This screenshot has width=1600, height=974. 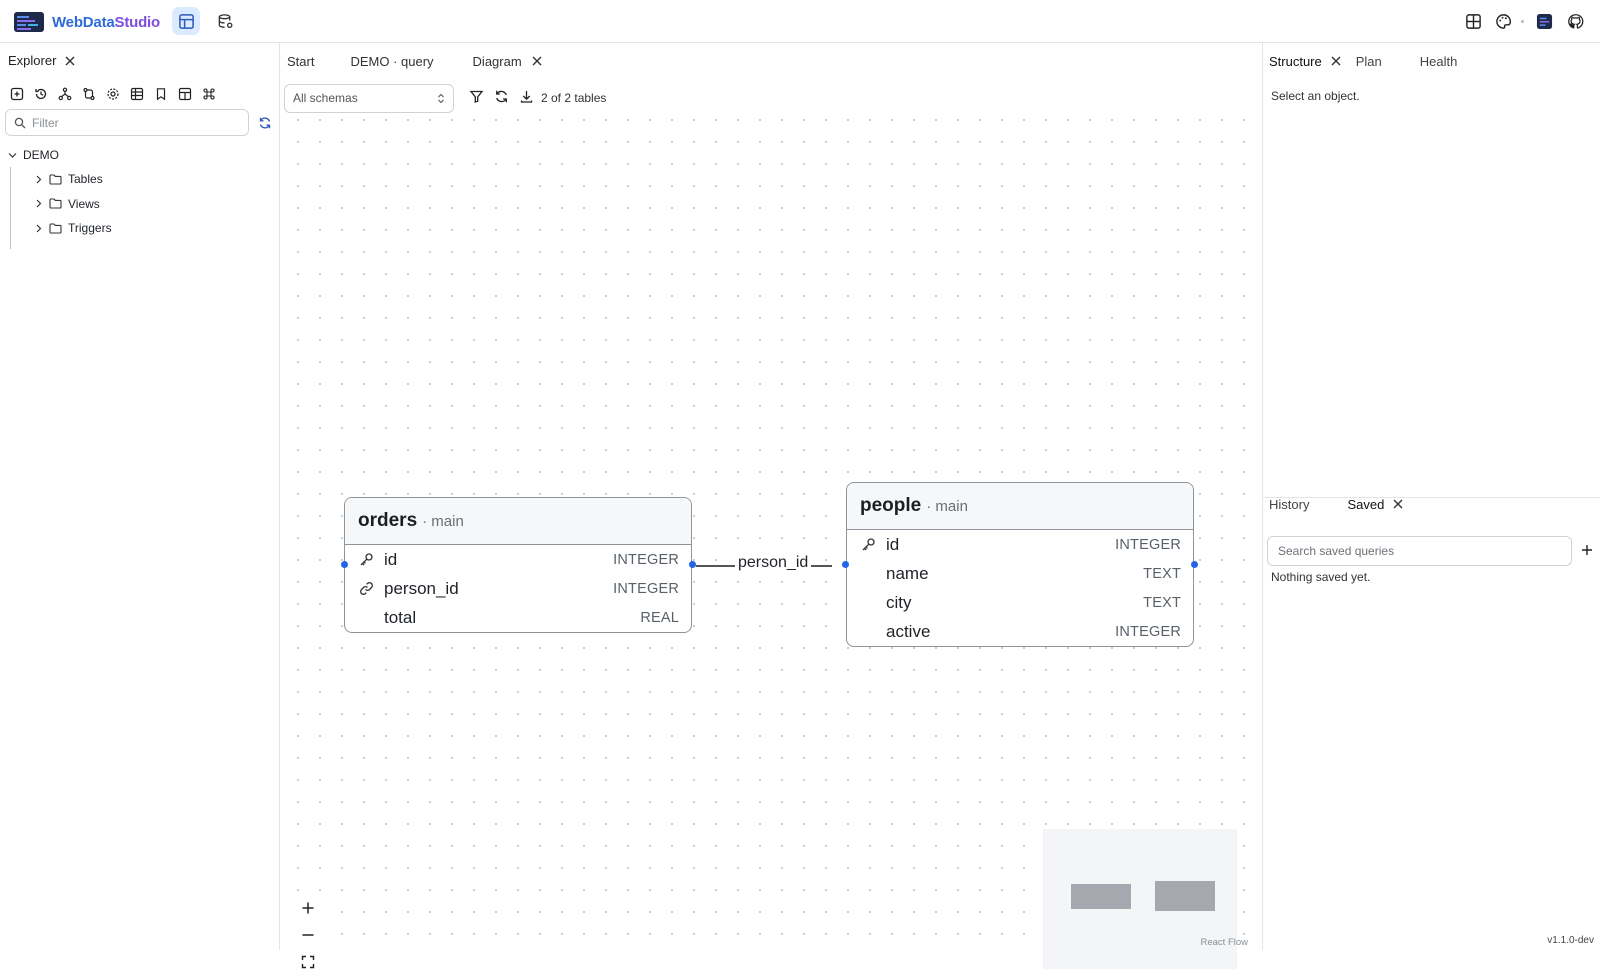 I want to click on node-title: orders, so click(x=388, y=520).